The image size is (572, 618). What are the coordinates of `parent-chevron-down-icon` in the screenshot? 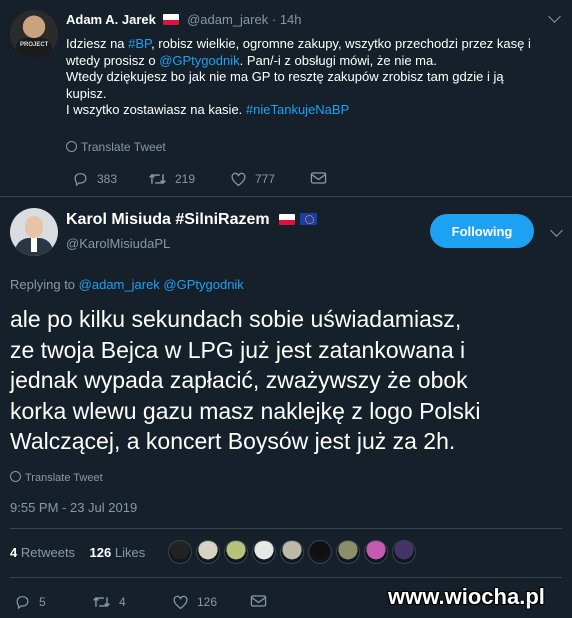 It's located at (554, 16).